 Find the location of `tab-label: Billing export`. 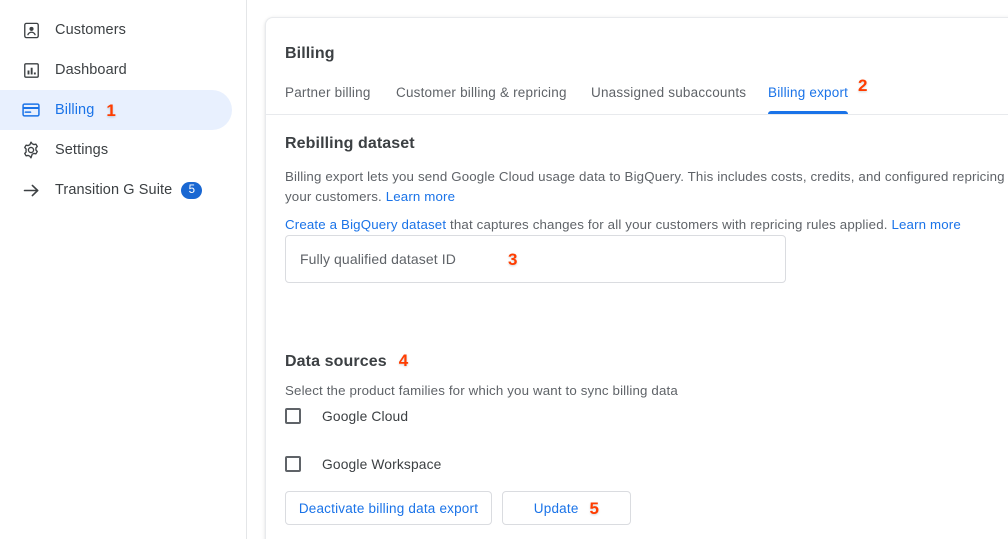

tab-label: Billing export is located at coordinates (808, 92).